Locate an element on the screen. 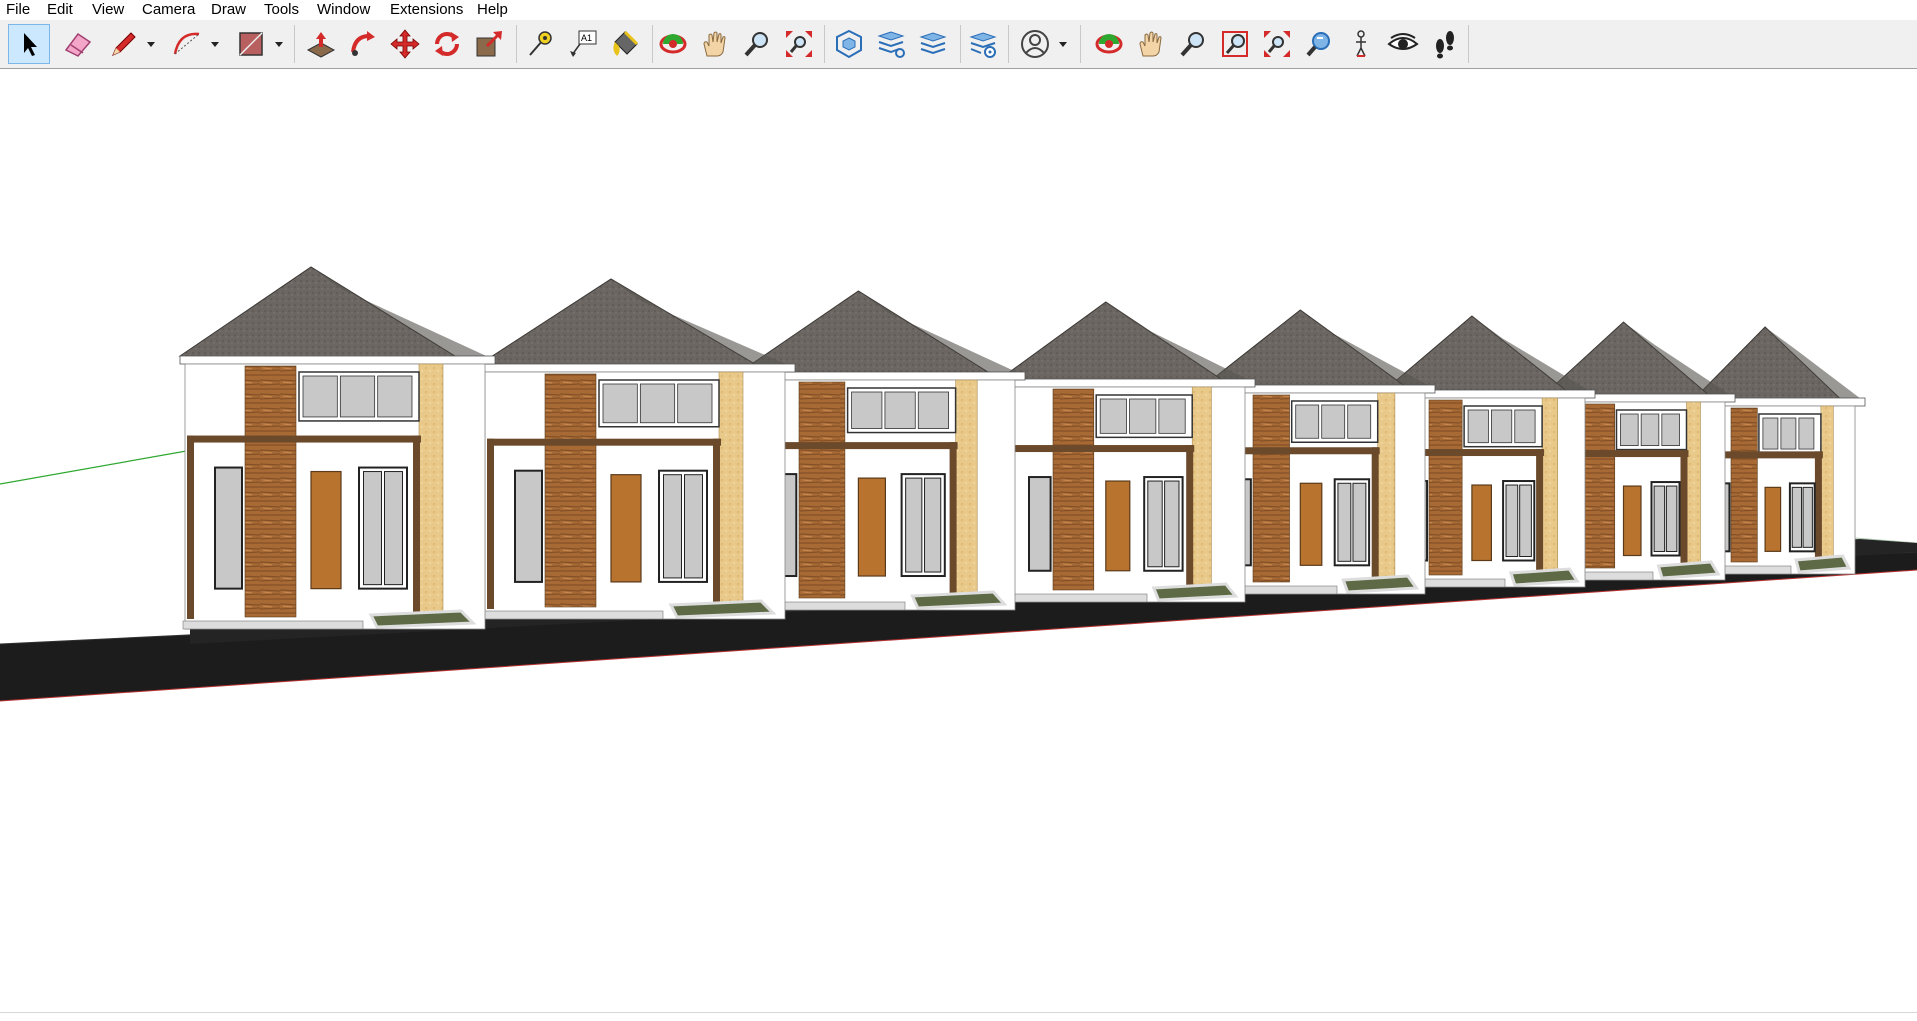 The width and height of the screenshot is (1917, 1021). camera-pan-button is located at coordinates (1151, 44).